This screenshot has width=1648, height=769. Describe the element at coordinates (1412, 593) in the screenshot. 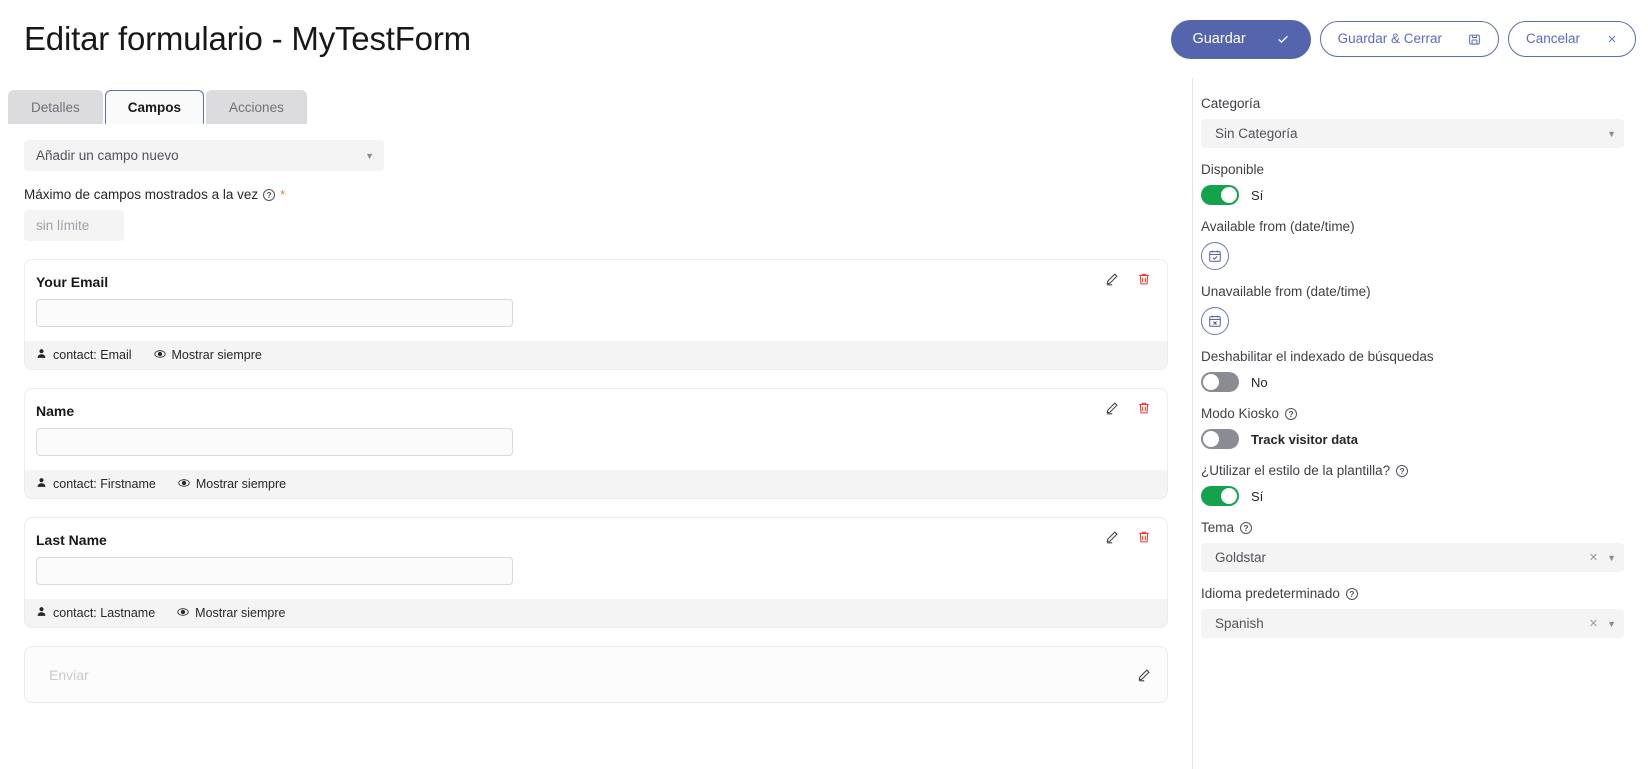

I see `language-label-row: Idioma predeterminado ?` at that location.